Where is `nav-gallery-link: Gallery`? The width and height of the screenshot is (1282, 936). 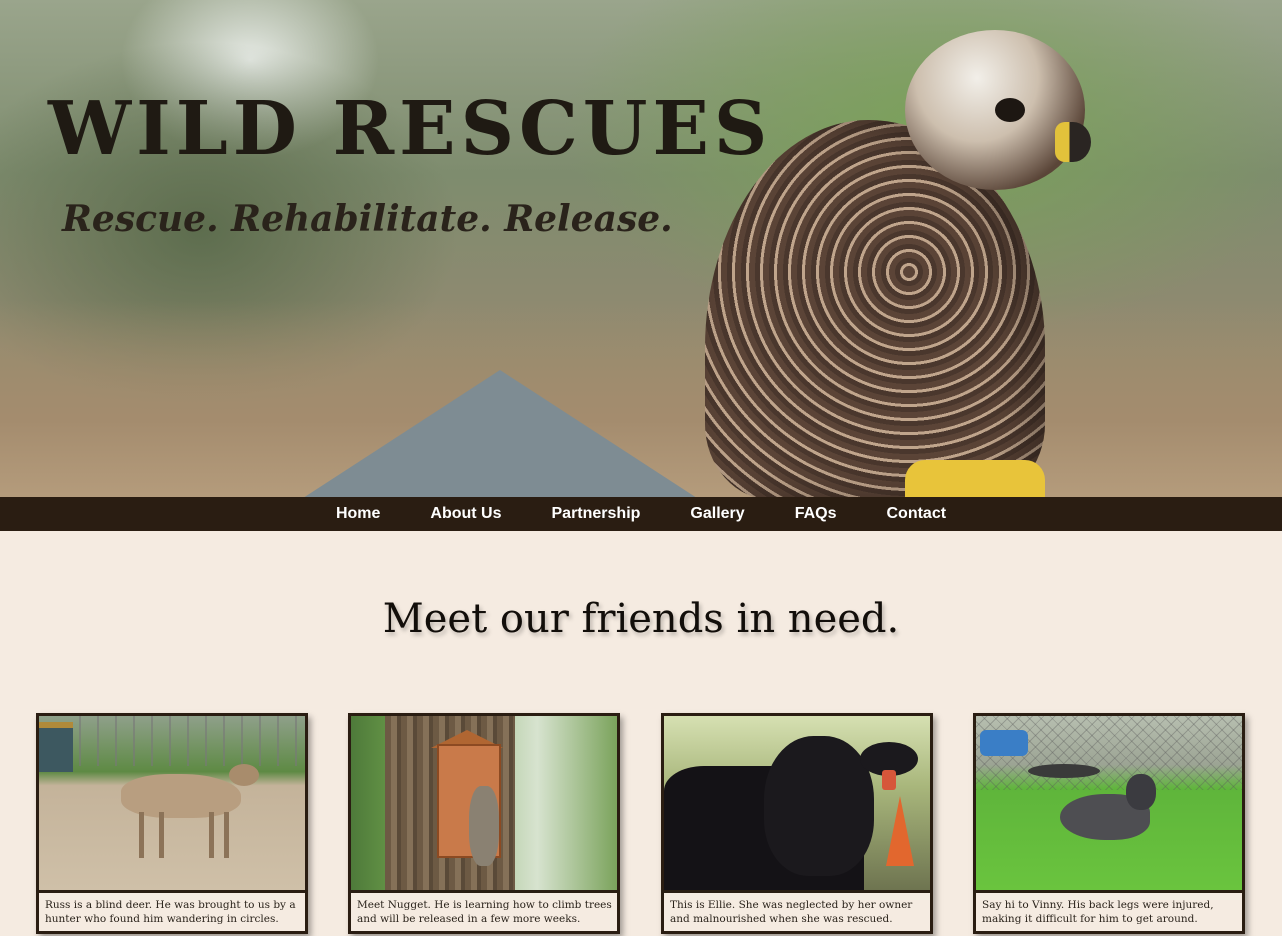
nav-gallery-link: Gallery is located at coordinates (717, 514).